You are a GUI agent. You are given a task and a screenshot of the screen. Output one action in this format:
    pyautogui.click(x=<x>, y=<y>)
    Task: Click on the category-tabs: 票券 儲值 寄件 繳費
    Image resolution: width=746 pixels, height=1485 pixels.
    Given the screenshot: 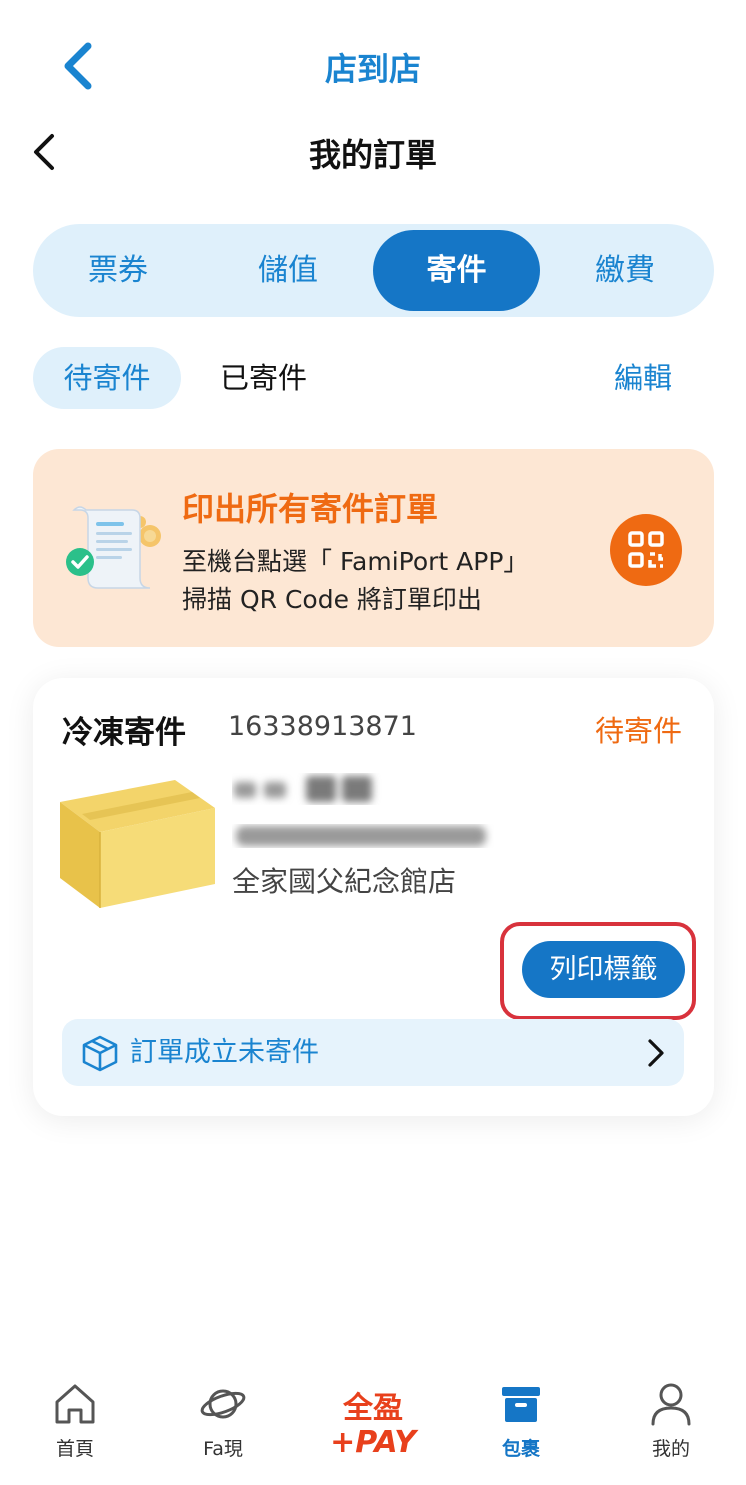 What is the action you would take?
    pyautogui.click(x=373, y=270)
    